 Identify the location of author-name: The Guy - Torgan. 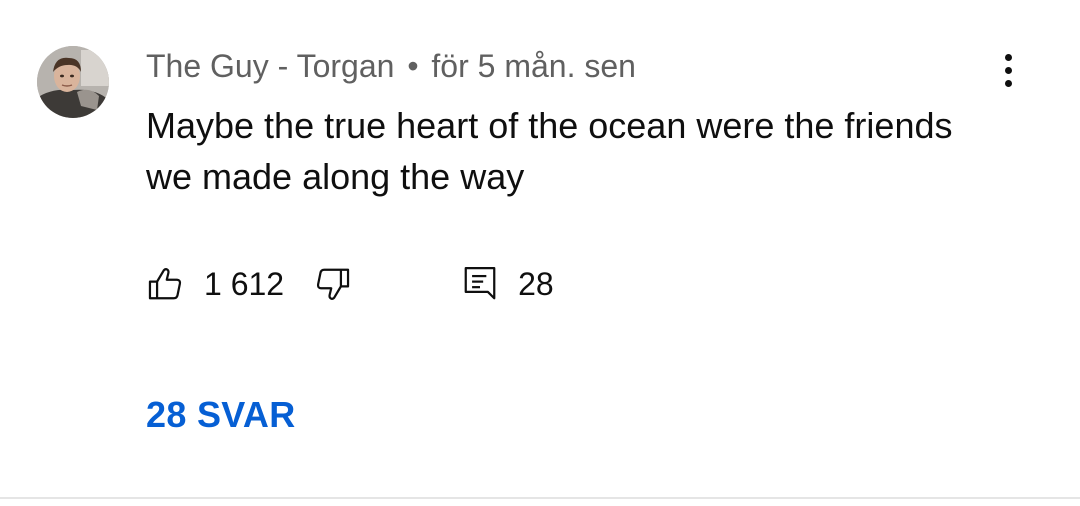
(270, 66).